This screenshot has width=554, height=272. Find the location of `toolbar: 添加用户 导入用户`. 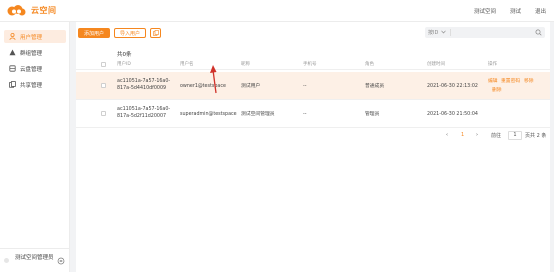

toolbar: 添加用户 导入用户 is located at coordinates (120, 33).